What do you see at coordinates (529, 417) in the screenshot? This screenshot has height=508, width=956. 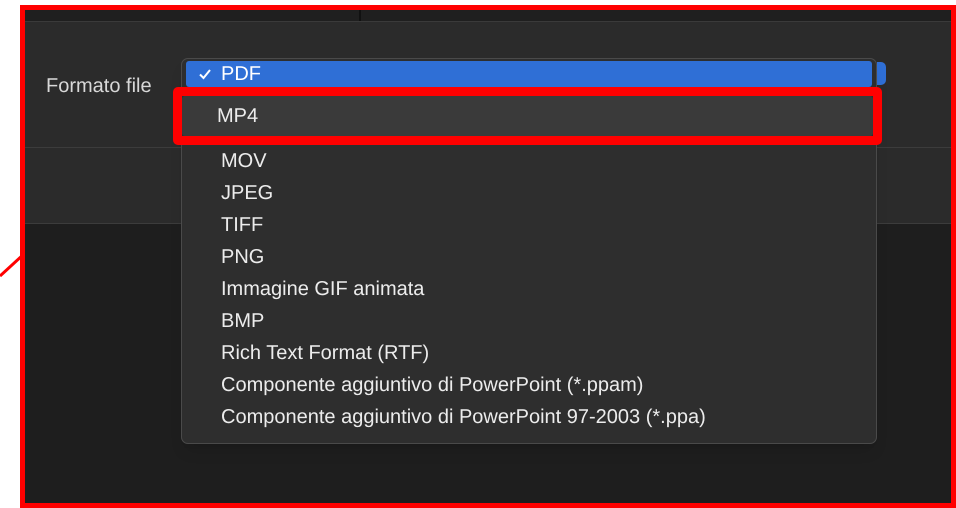 I see `menu-item: Componente aggiuntivo di PowerPoint 97-2003 (*.ppa)` at bounding box center [529, 417].